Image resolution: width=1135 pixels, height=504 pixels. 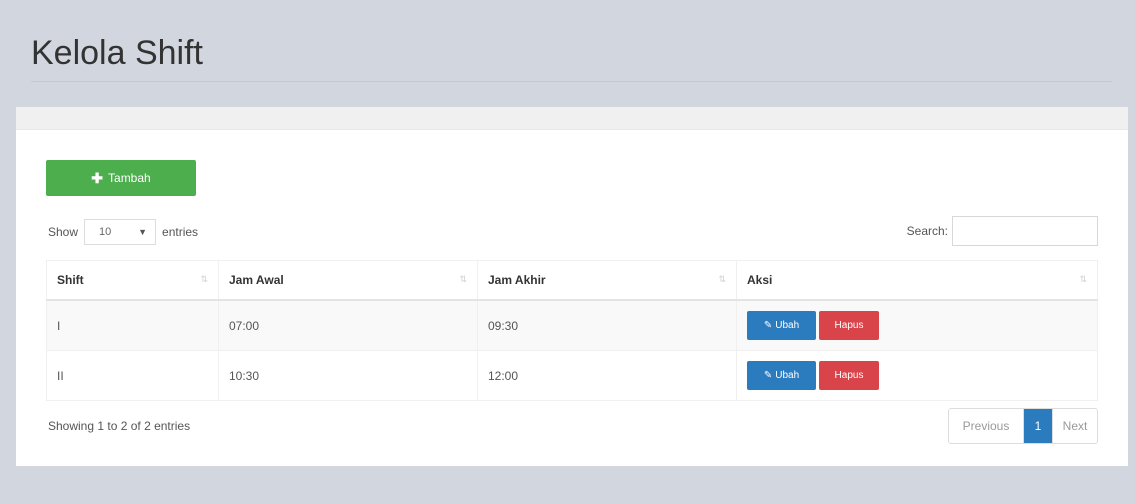 I want to click on cell-jam-awal: 07:00, so click(x=348, y=325).